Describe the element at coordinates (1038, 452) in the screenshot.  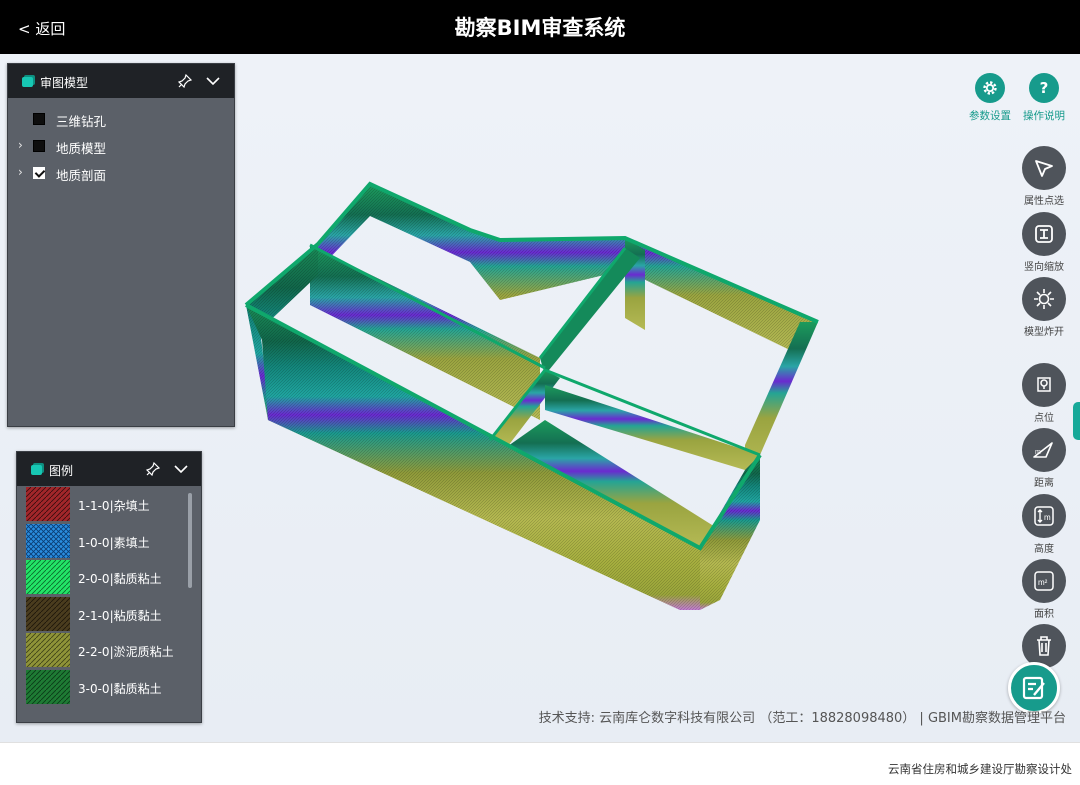
I see `distance-glyph: m` at that location.